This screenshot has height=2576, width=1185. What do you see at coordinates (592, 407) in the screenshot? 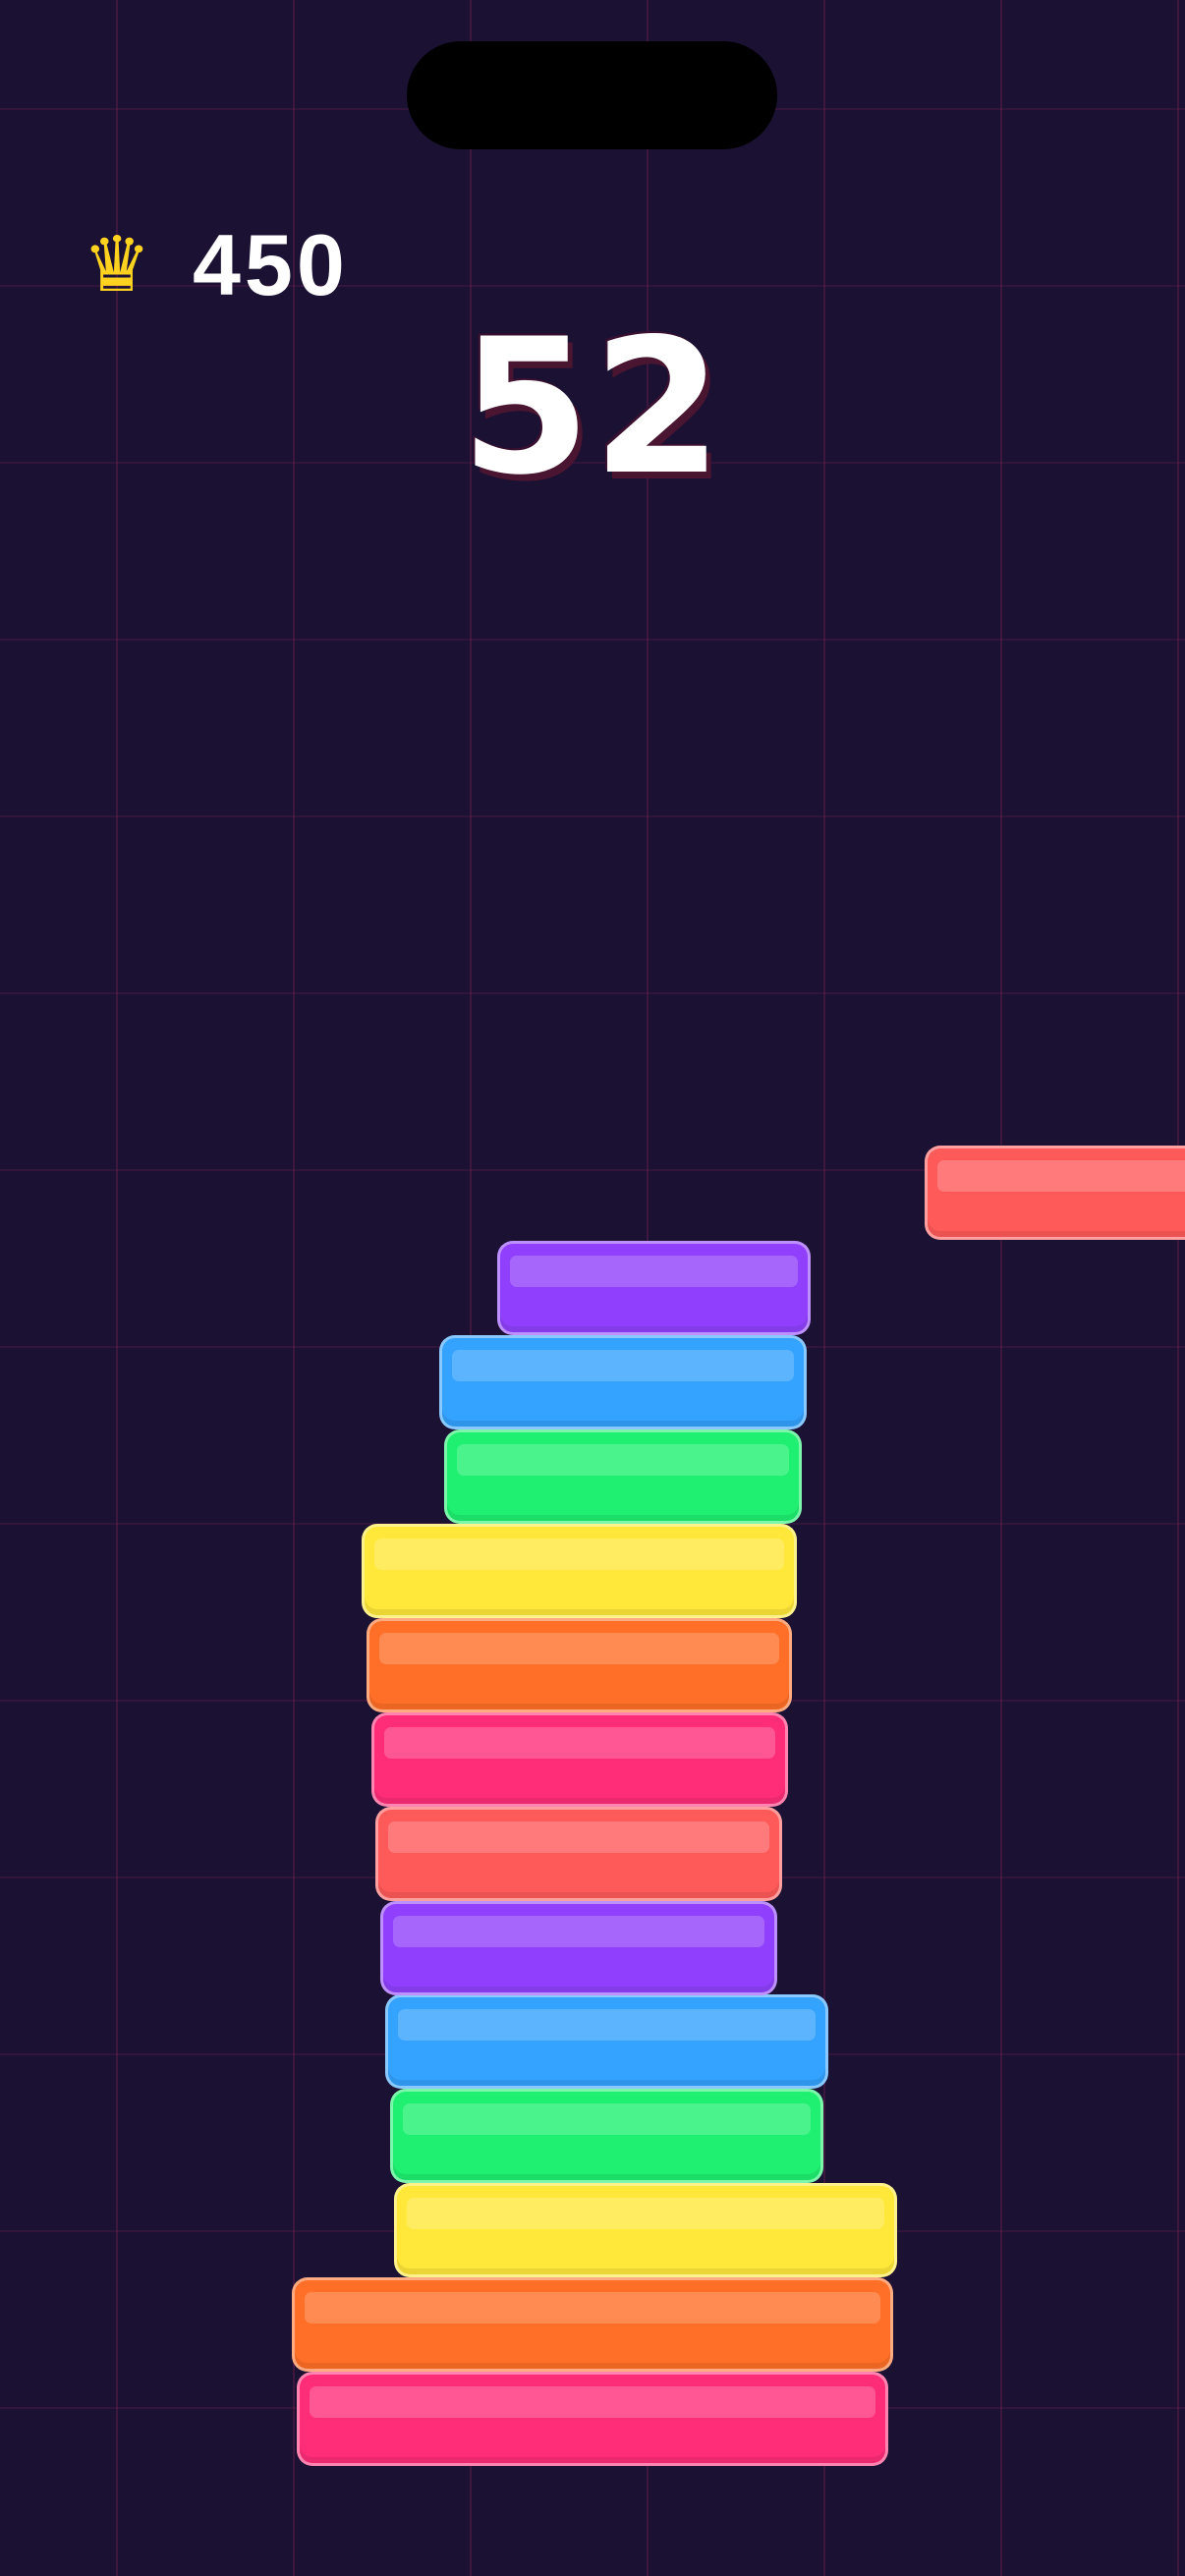
I see `current-score: 52` at bounding box center [592, 407].